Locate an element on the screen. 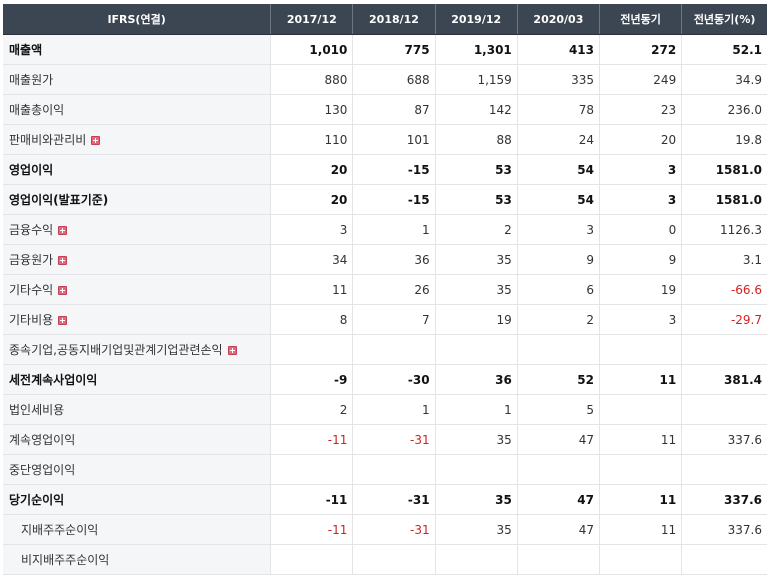  table-row: 지배주주순이익 -11 -31 35 47 11 337.6 is located at coordinates (385, 529).